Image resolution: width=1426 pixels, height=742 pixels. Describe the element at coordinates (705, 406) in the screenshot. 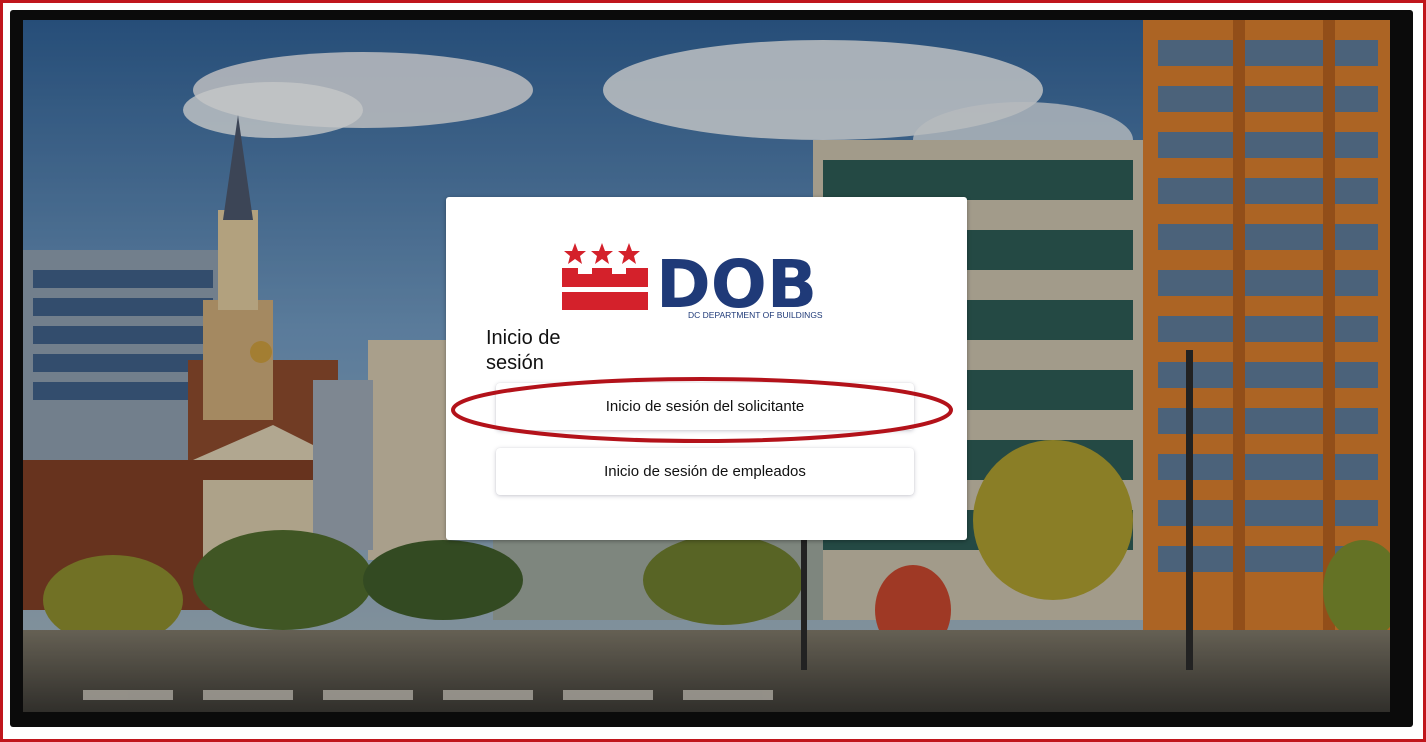

I see `applicant-login-button: Inicio de sesión del solicitante` at that location.